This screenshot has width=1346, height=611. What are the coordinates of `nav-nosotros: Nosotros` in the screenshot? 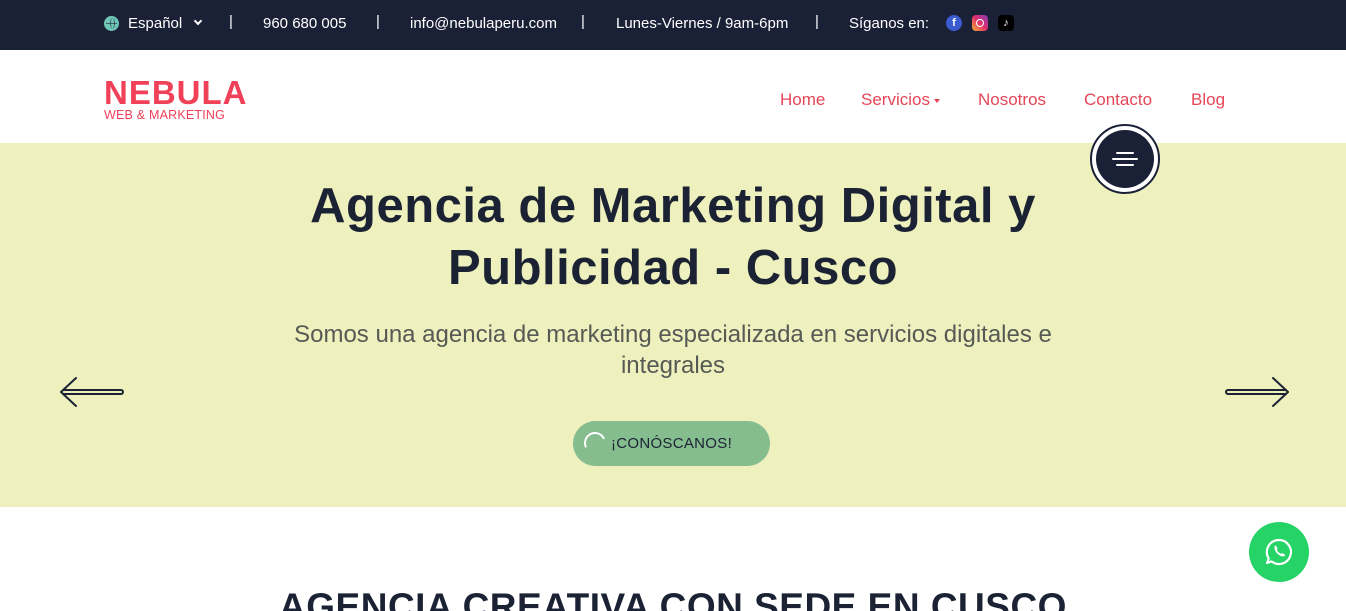 It's located at (1012, 100).